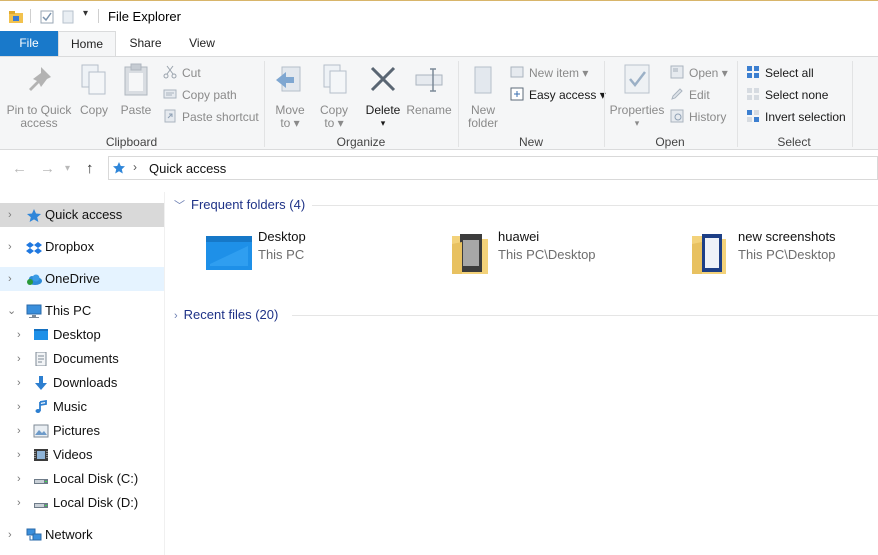 This screenshot has height=555, width=878. I want to click on star-icon, so click(119, 168).